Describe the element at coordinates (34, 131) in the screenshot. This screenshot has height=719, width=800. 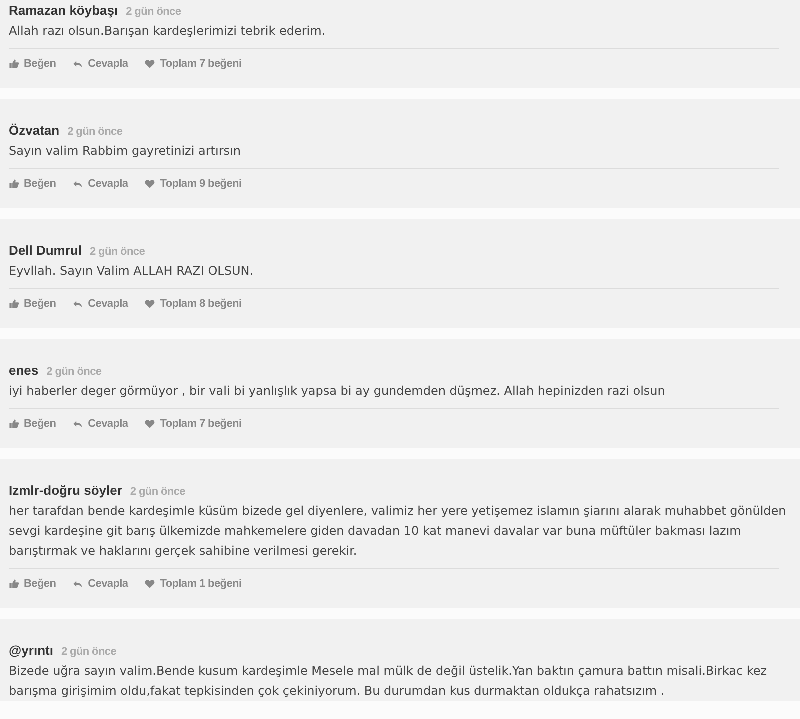
I see `author-name: Özvatan` at that location.